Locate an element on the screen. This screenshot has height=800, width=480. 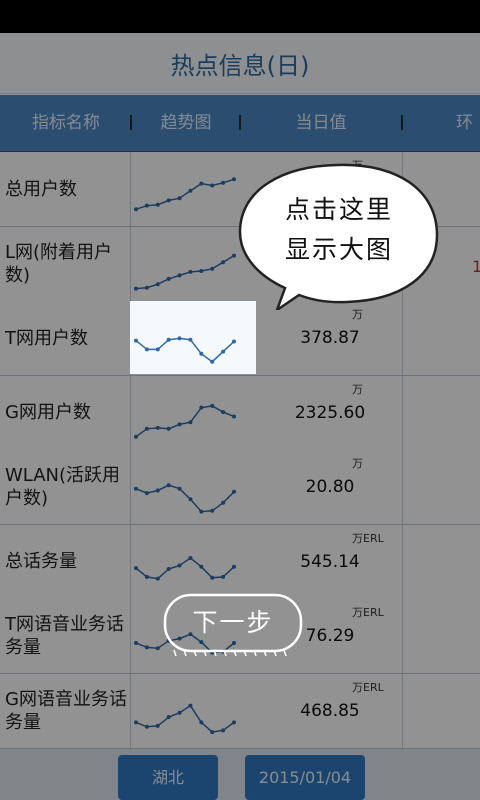
trend-line is located at coordinates (185, 350).